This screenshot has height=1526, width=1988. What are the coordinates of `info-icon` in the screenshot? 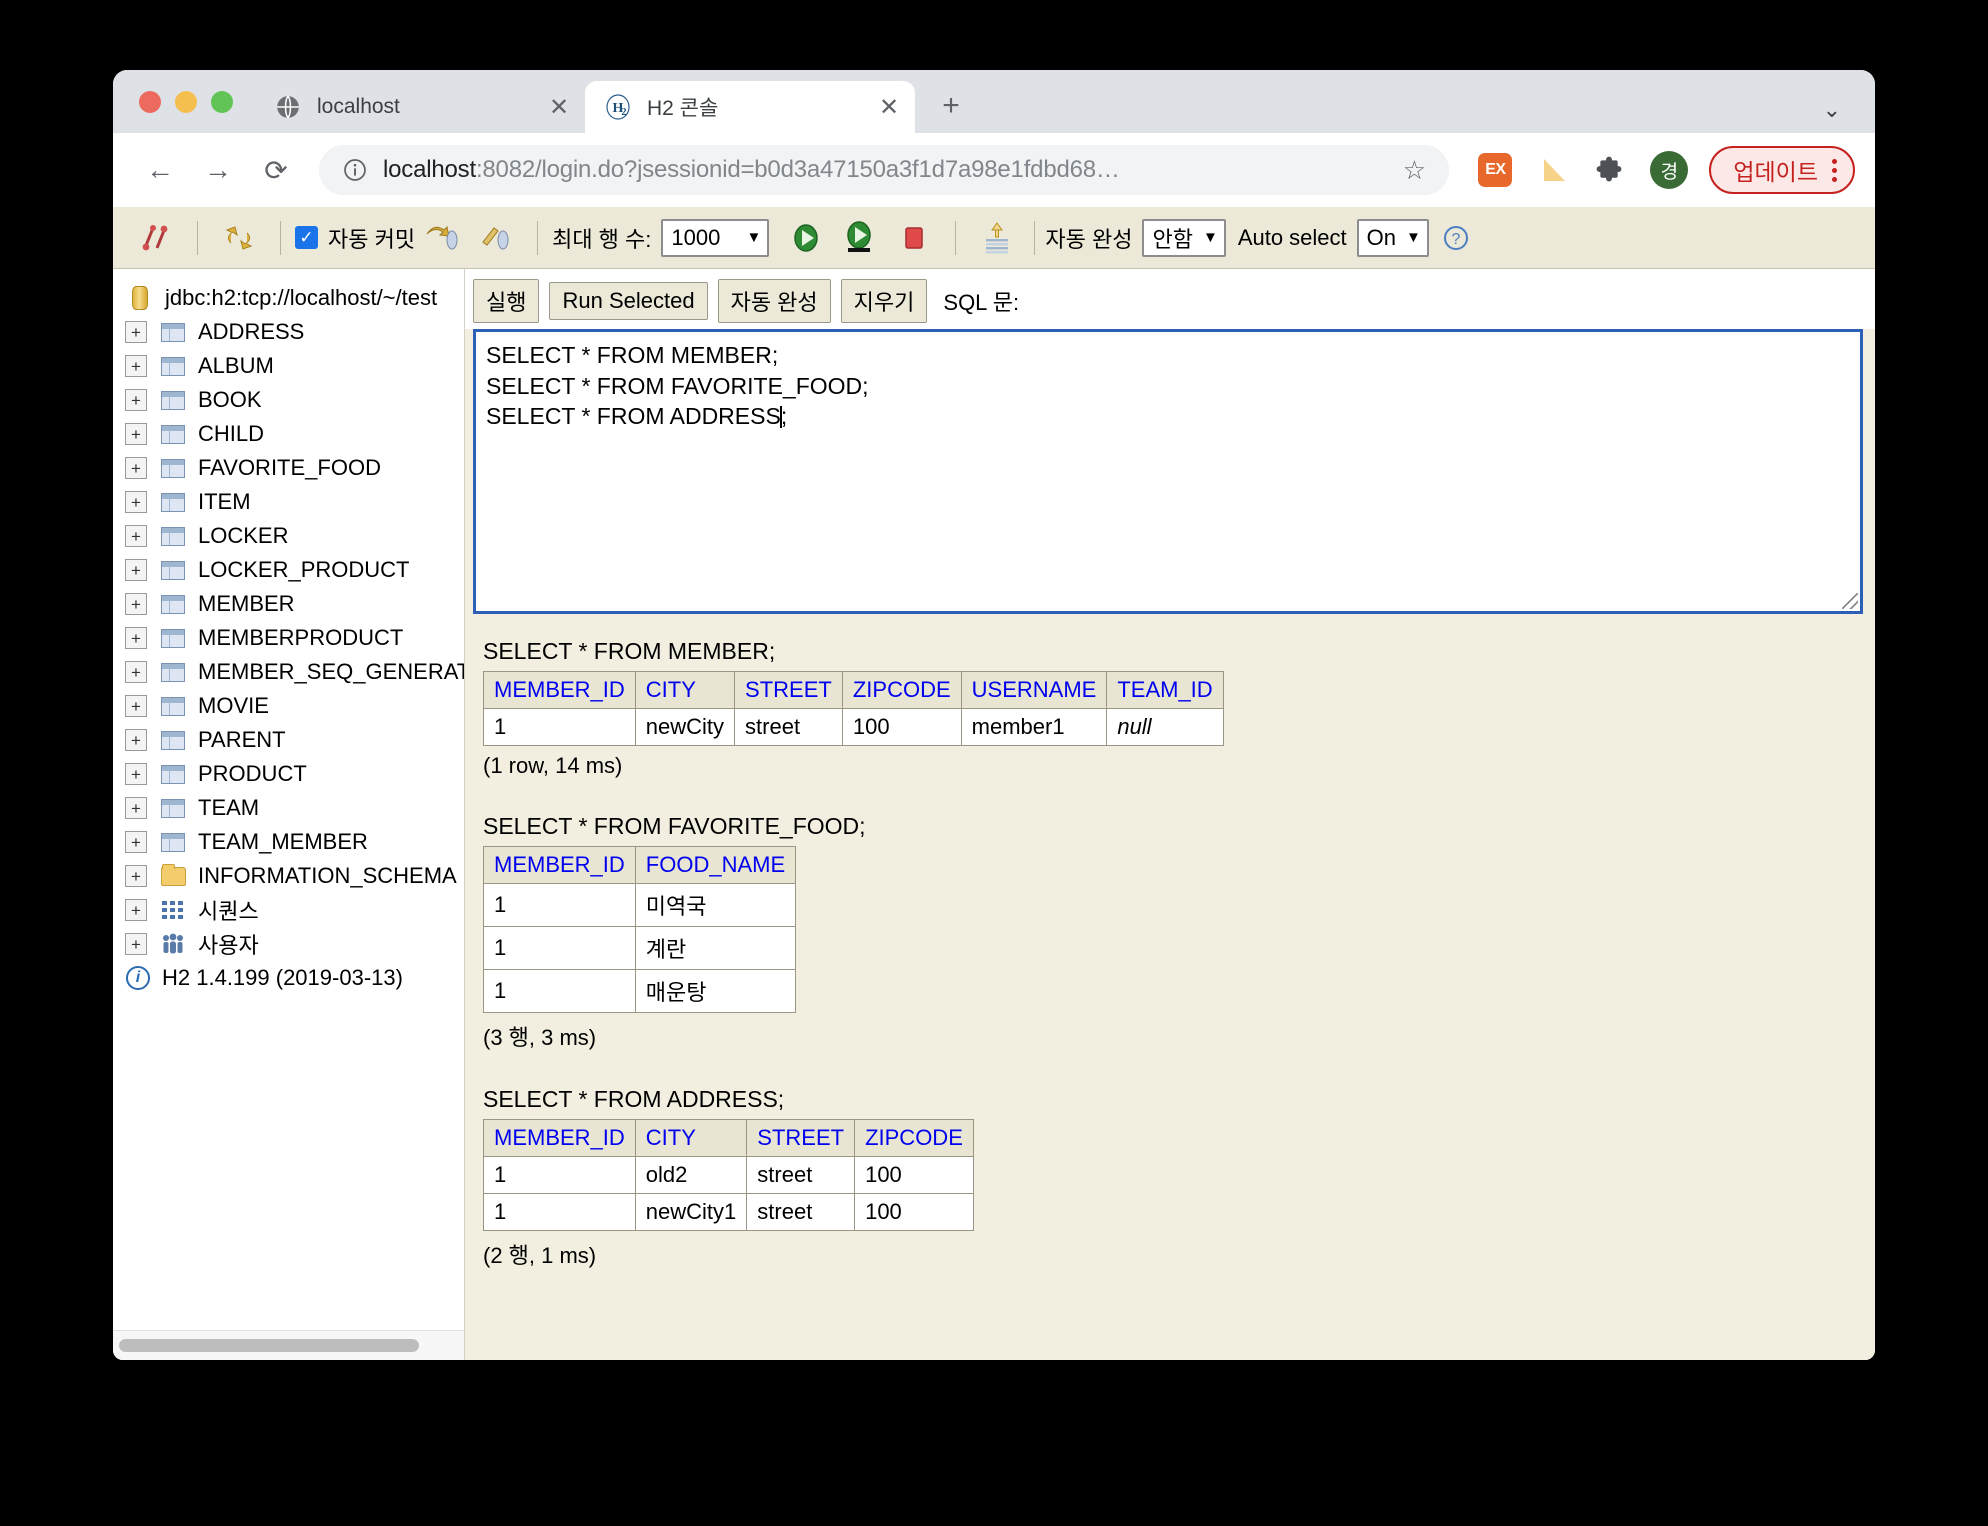 It's located at (355, 170).